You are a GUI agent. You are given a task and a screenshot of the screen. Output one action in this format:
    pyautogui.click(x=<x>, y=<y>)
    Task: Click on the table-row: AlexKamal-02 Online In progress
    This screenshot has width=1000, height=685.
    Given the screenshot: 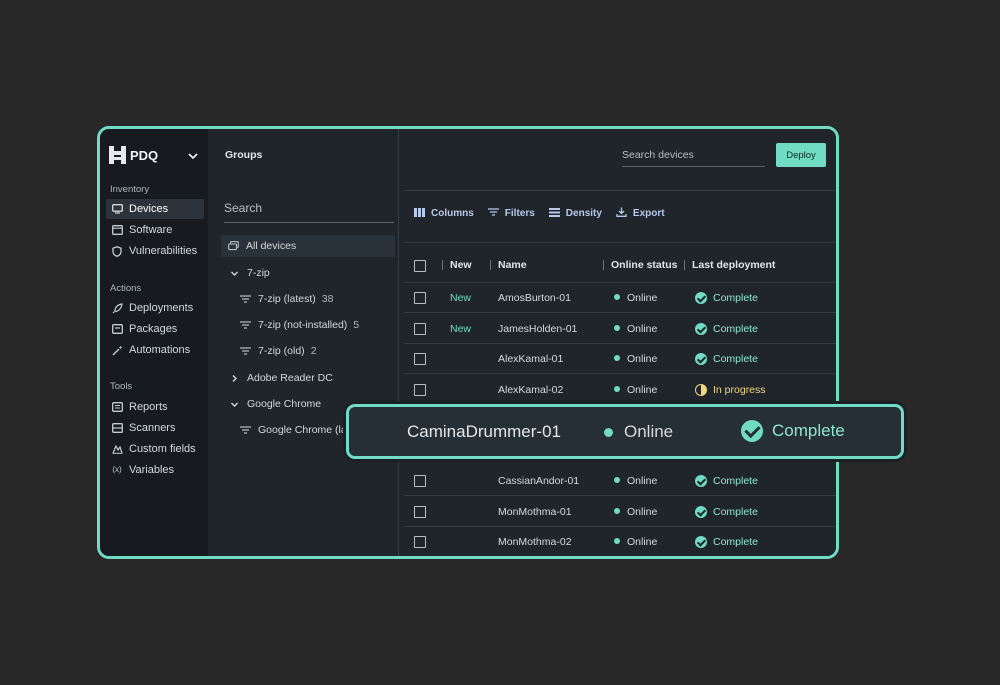 What is the action you would take?
    pyautogui.click(x=620, y=390)
    